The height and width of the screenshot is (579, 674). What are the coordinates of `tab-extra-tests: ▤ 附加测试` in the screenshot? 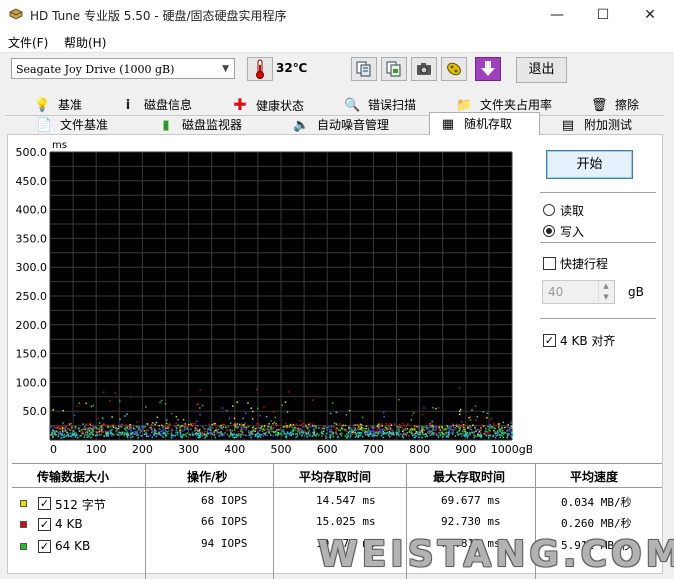 It's located at (596, 125).